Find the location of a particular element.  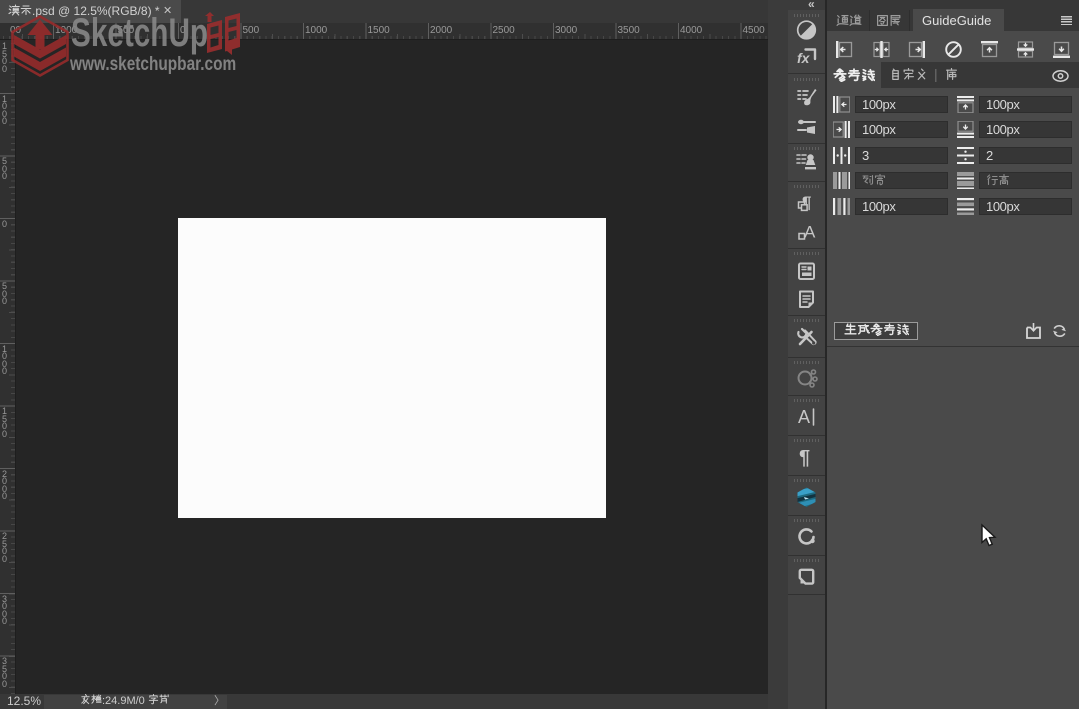

svg-text: fx is located at coordinates (804, 58).